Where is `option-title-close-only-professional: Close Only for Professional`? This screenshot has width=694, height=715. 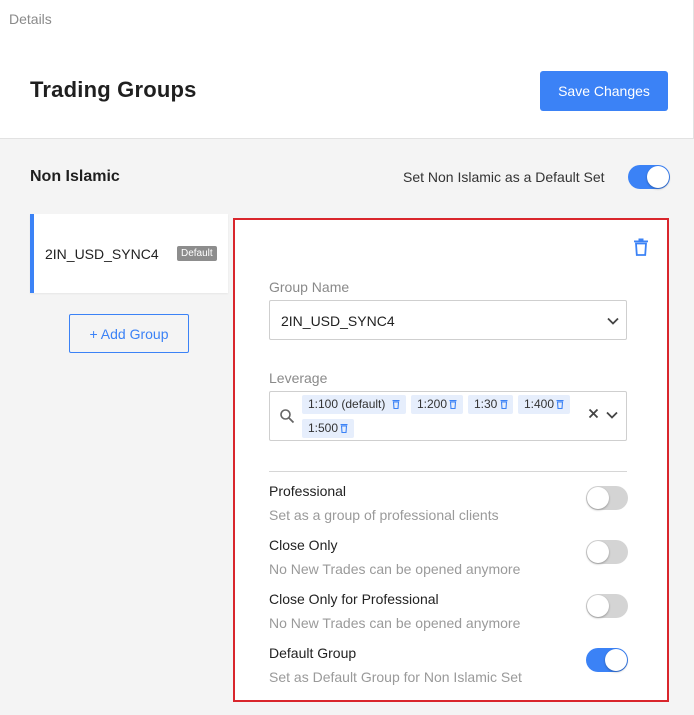 option-title-close-only-professional: Close Only for Professional is located at coordinates (354, 599).